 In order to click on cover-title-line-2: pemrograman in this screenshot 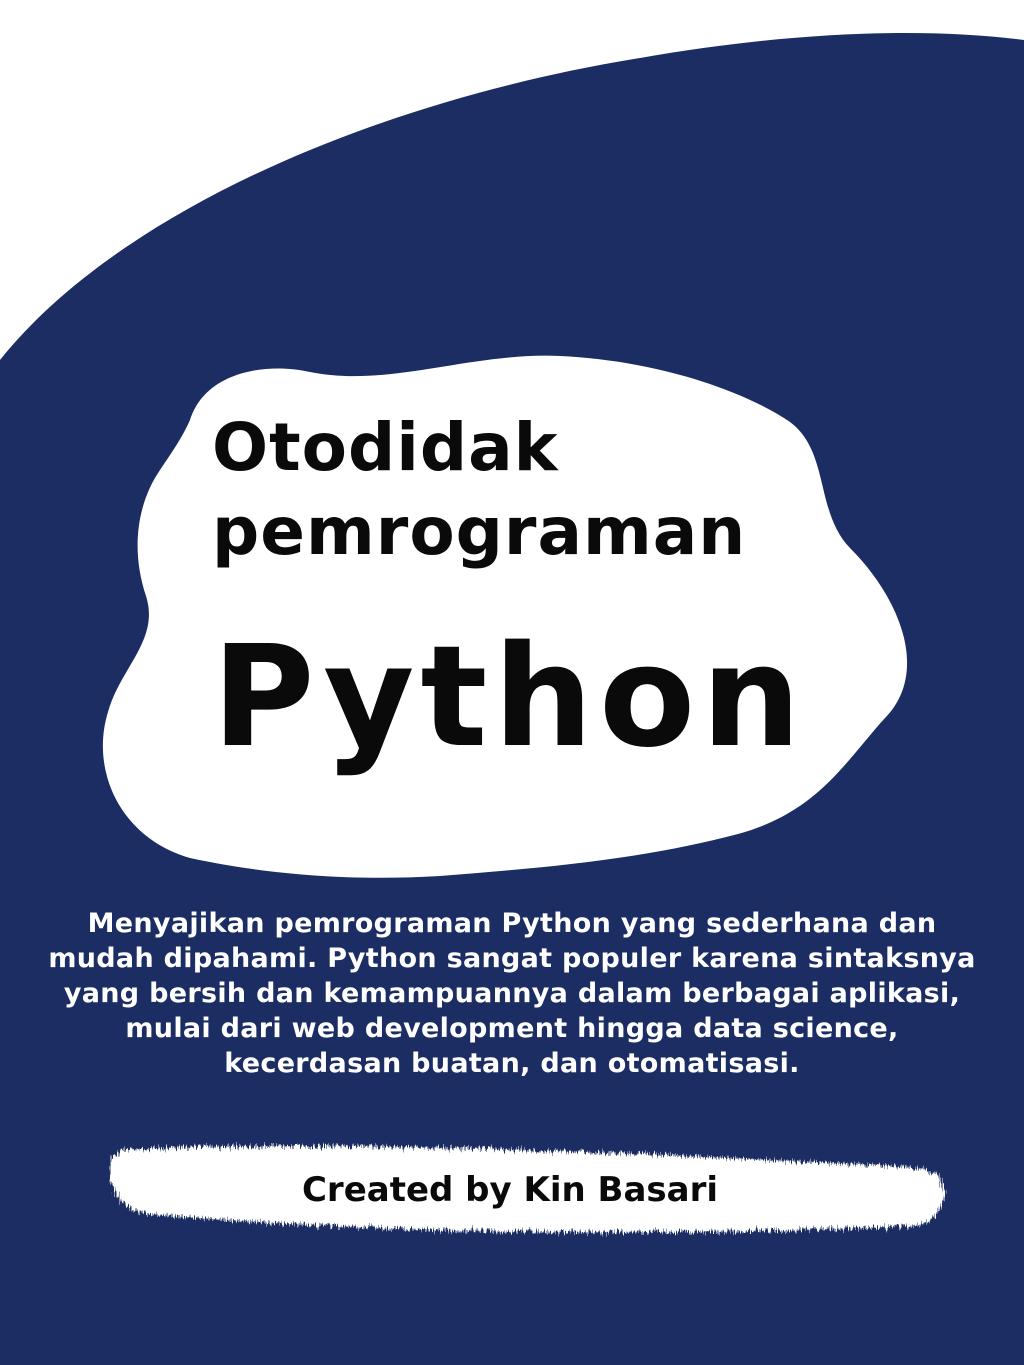, I will do `click(479, 531)`.